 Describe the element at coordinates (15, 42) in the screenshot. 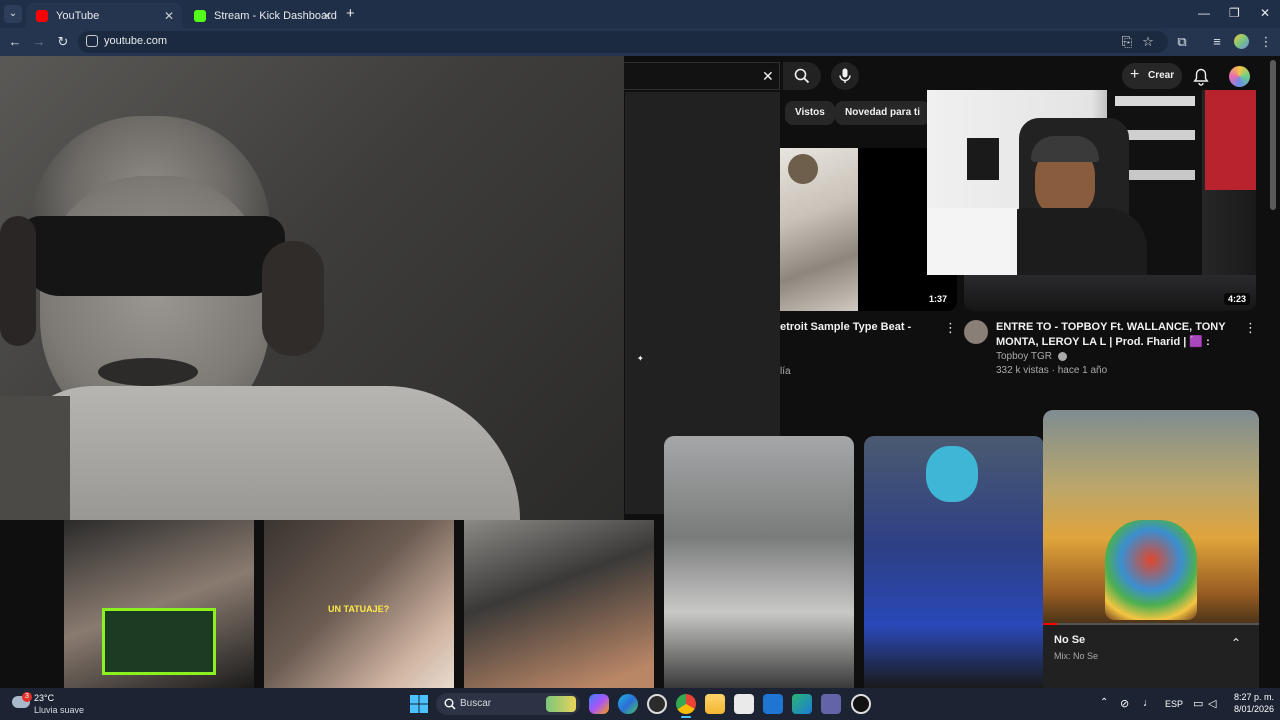

I see `back-icon: ←` at that location.